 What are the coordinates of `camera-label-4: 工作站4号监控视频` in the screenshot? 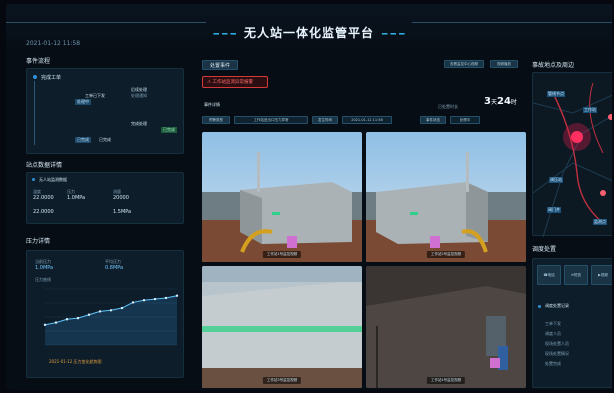 It's located at (446, 380).